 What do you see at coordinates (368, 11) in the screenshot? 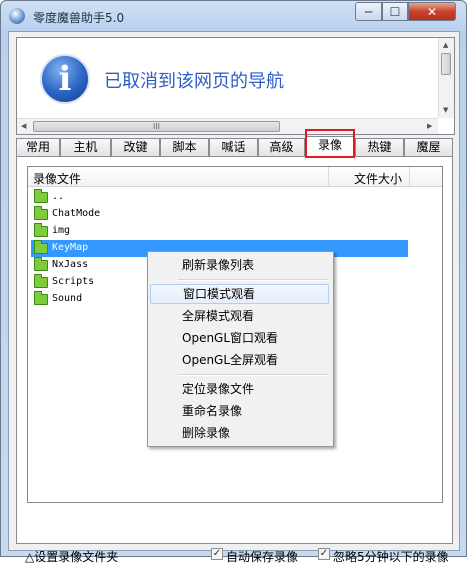
I see `minimize-button: ─` at bounding box center [368, 11].